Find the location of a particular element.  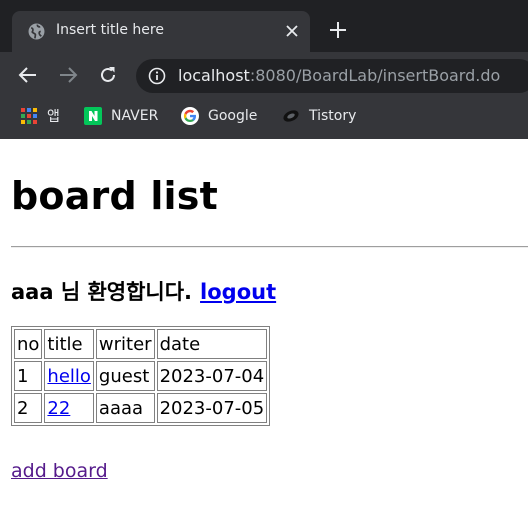

bookmark-label: 앱 is located at coordinates (53, 117).